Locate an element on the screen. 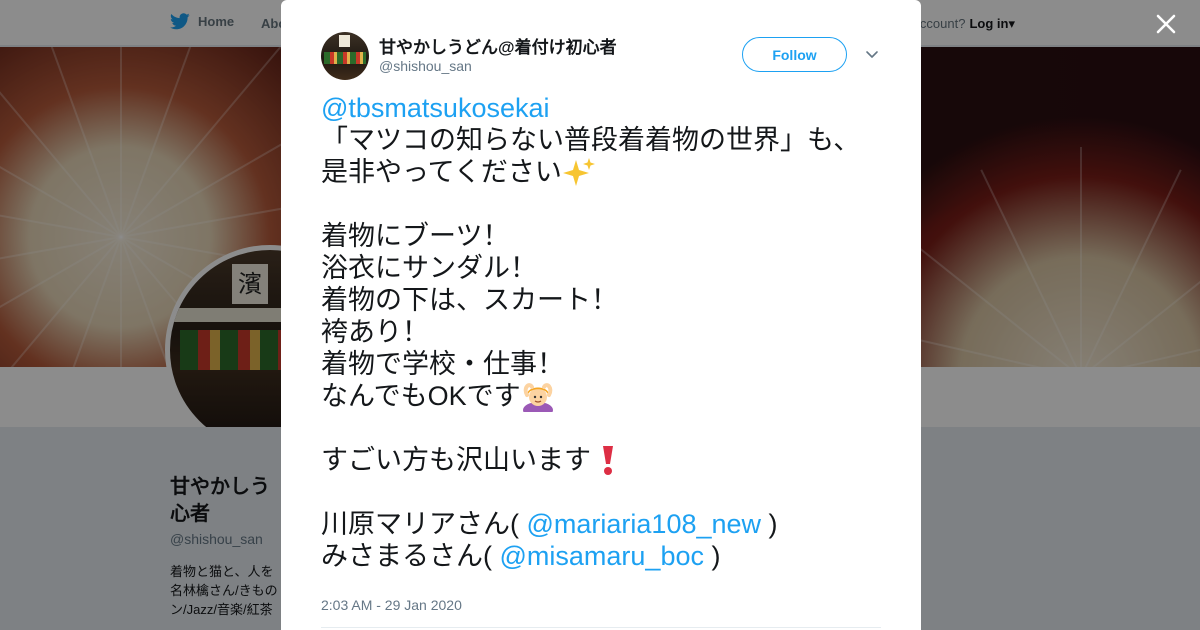 The height and width of the screenshot is (630, 1200). tweet-line: 着物の下は、スカート！ is located at coordinates (611, 300).